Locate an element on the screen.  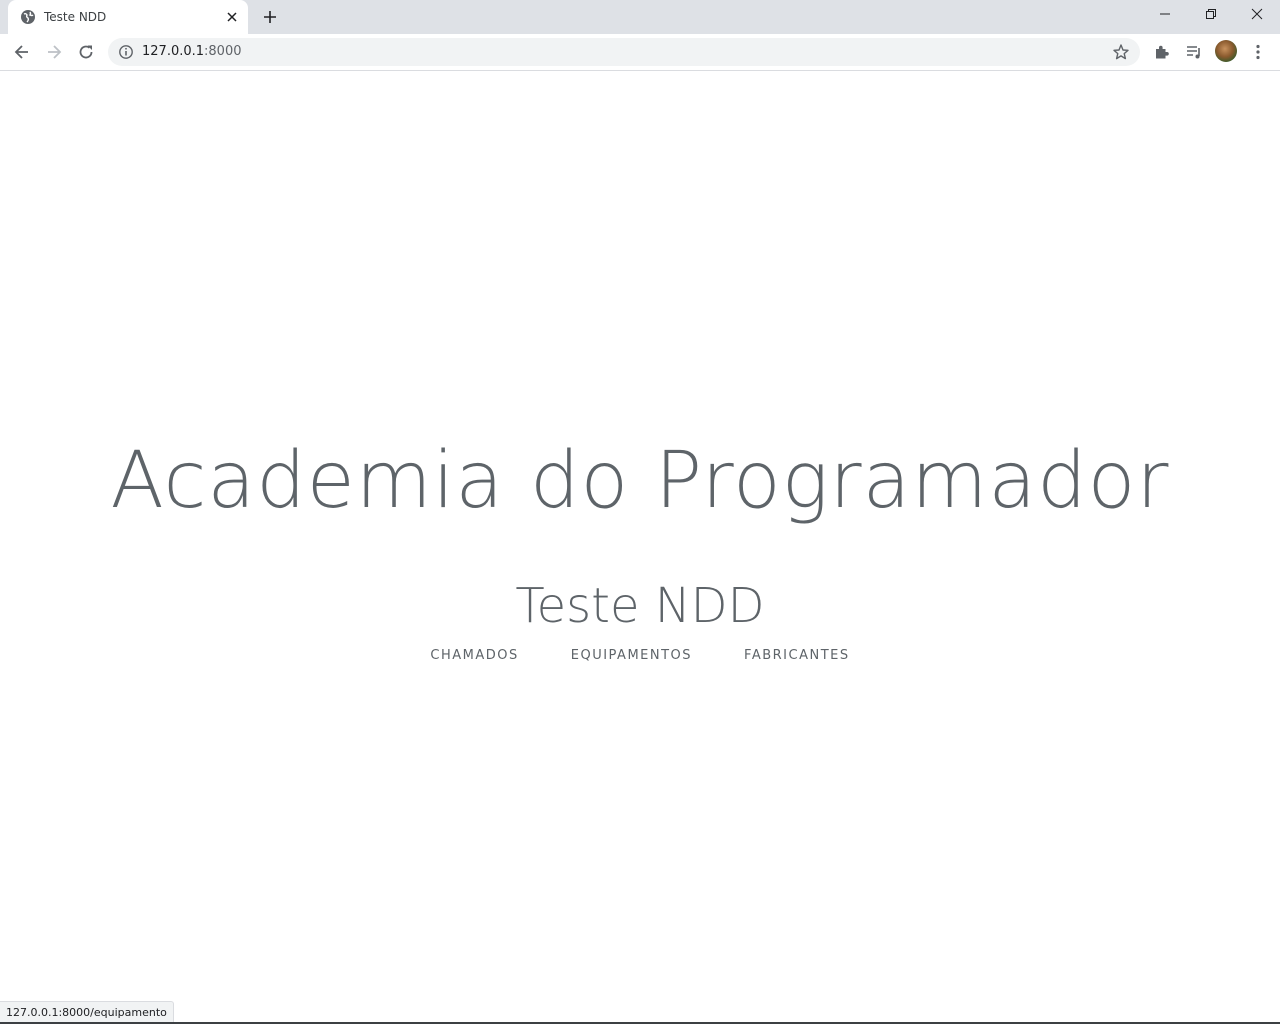
url-host: 127.0.0.1 is located at coordinates (173, 51).